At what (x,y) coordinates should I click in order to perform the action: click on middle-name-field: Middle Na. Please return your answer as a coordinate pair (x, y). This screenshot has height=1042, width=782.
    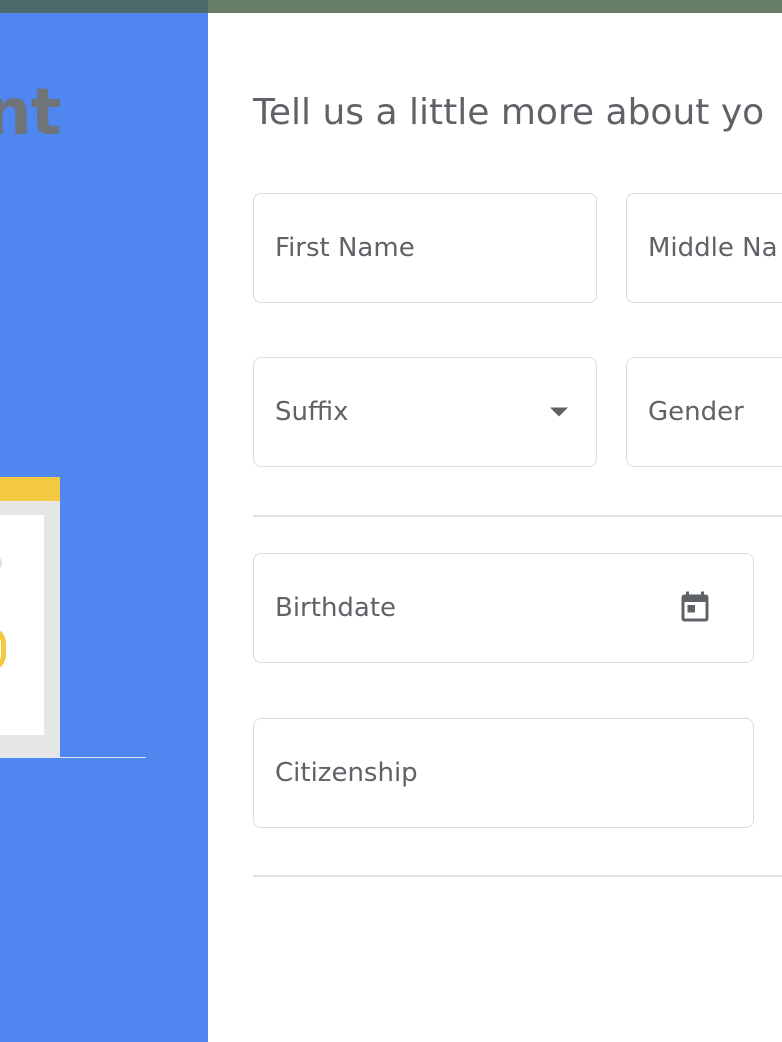
    Looking at the image, I should click on (704, 248).